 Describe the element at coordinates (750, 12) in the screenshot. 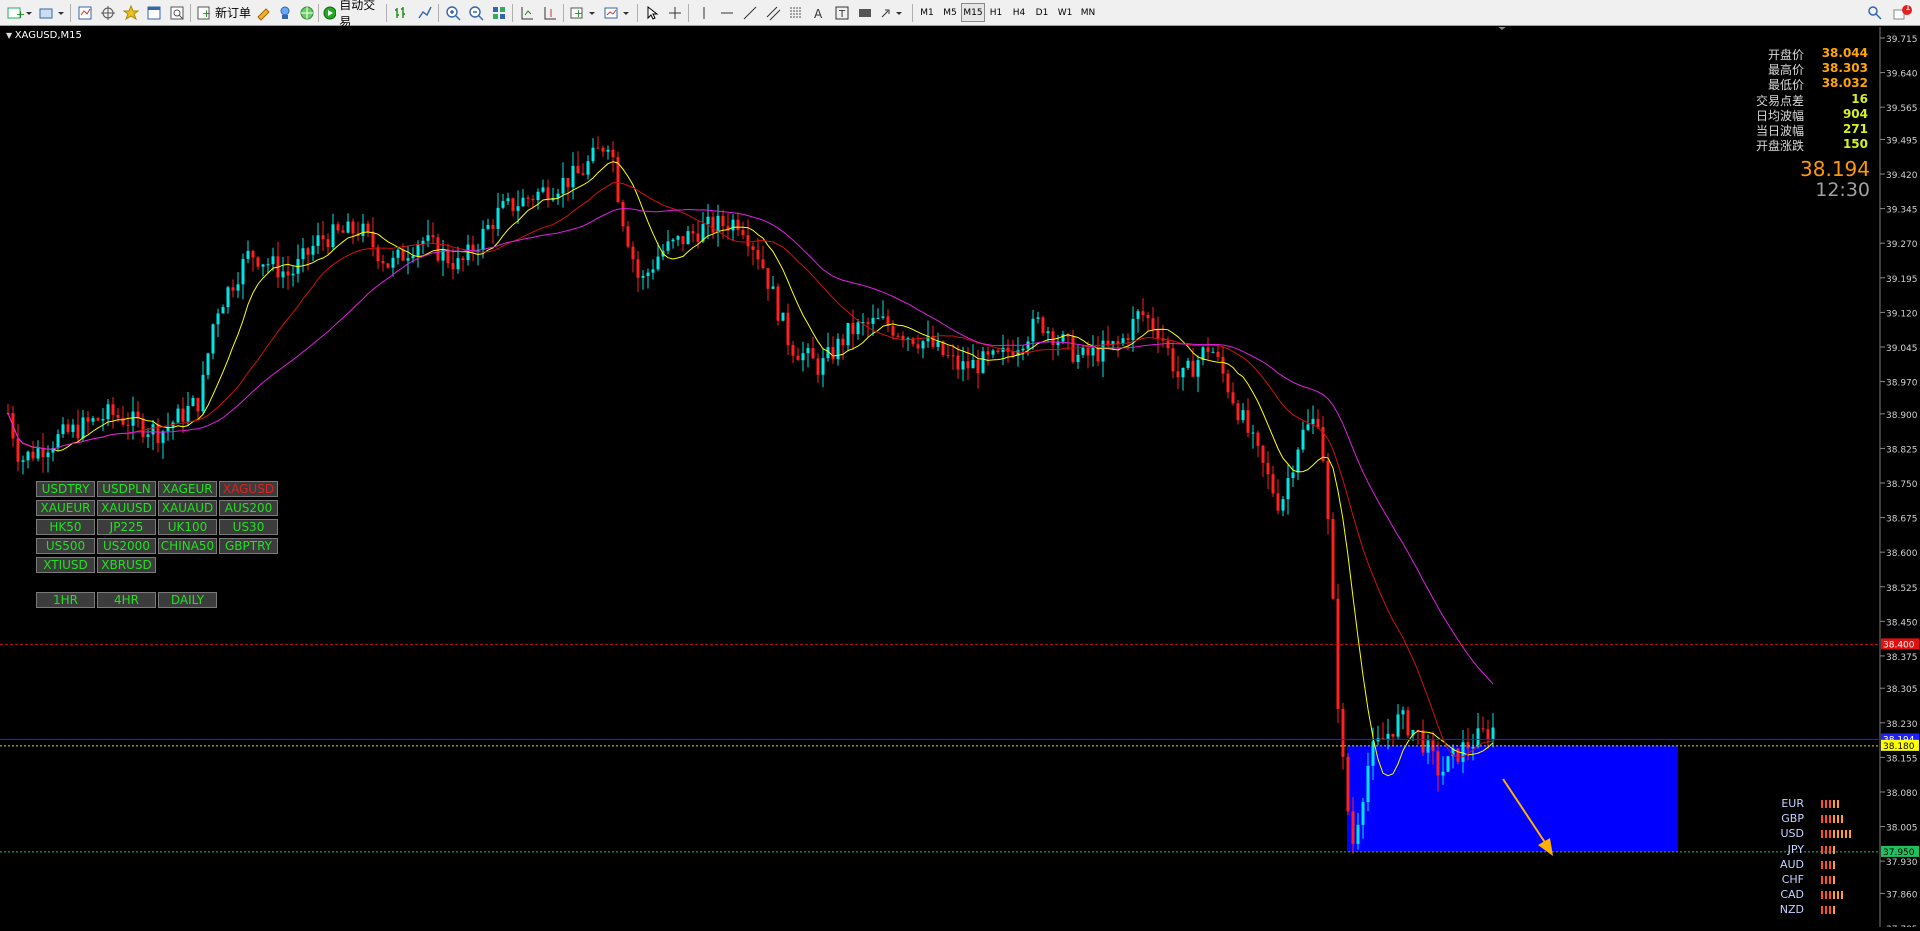

I see `trendline-icon` at that location.